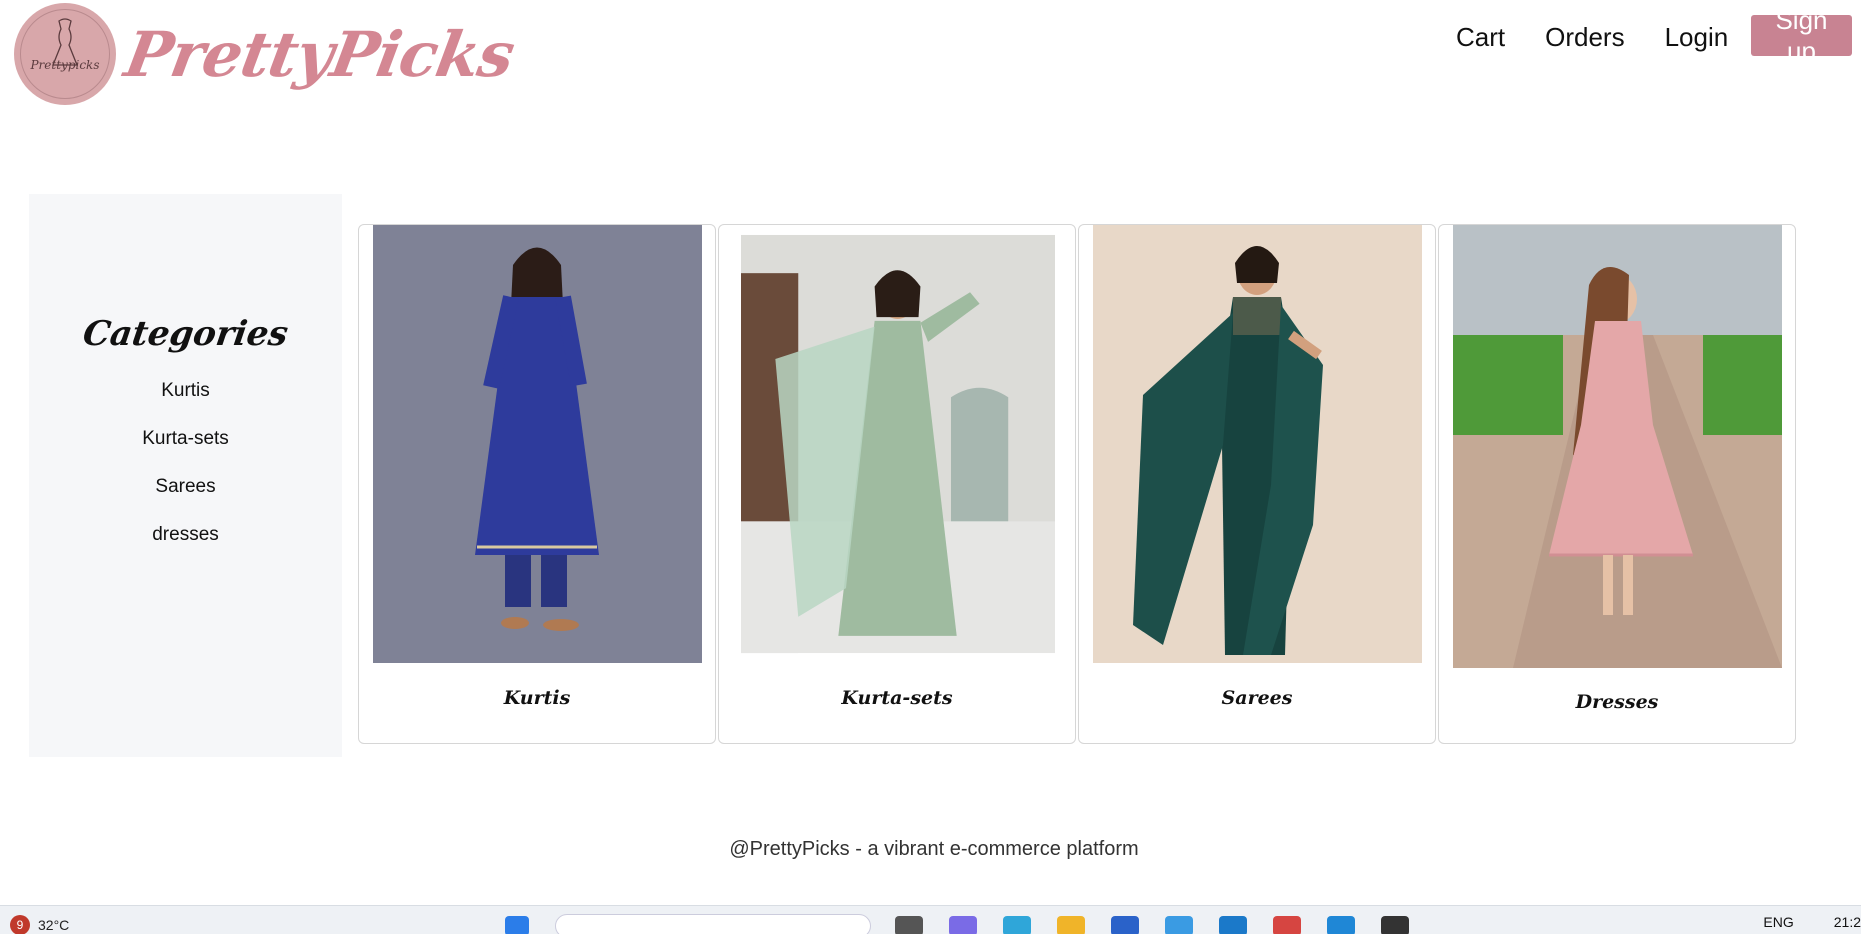 This screenshot has height=934, width=1861. I want to click on app-icon, so click(1233, 925).